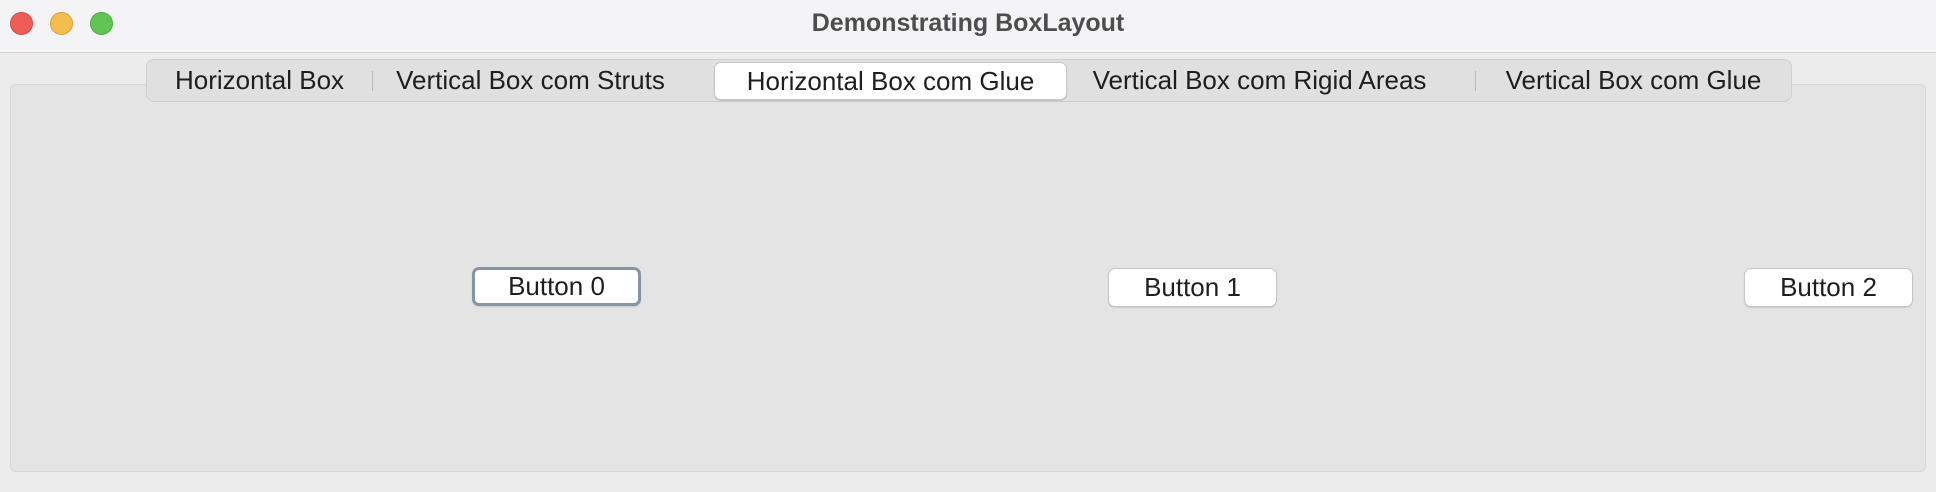  Describe the element at coordinates (1259, 80) in the screenshot. I see `tab-vertical-box-rigid-areas: Vertical Box com Rigid Areas` at that location.